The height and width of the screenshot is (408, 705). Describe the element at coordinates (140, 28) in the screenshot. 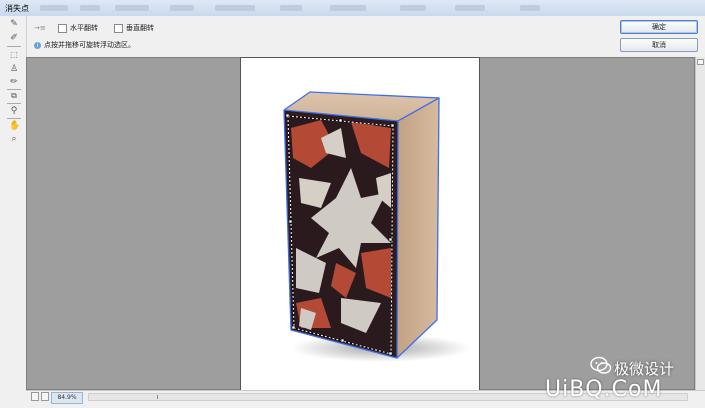

I see `flip-vertical-label: 垂直翻转` at that location.